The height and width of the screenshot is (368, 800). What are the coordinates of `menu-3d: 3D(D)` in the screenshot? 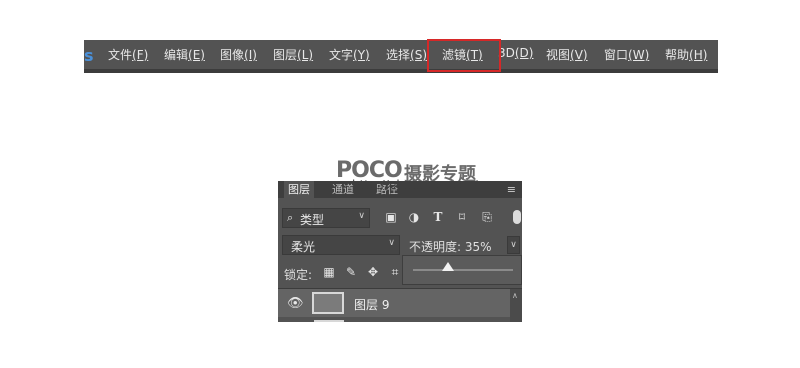 It's located at (515, 53).